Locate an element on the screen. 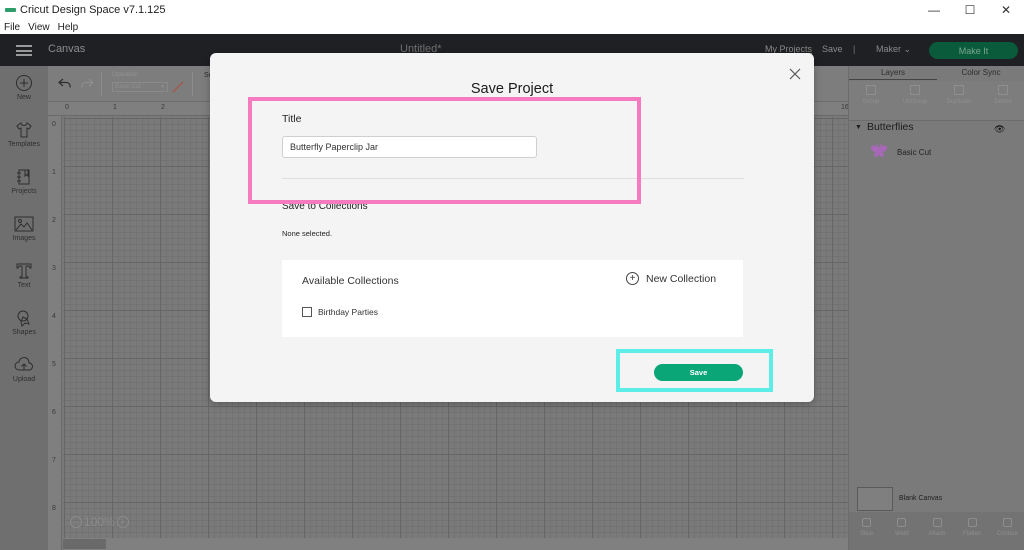 Image resolution: width=1024 pixels, height=550 pixels. window-controls: — ☐ ✕ is located at coordinates (970, 10).